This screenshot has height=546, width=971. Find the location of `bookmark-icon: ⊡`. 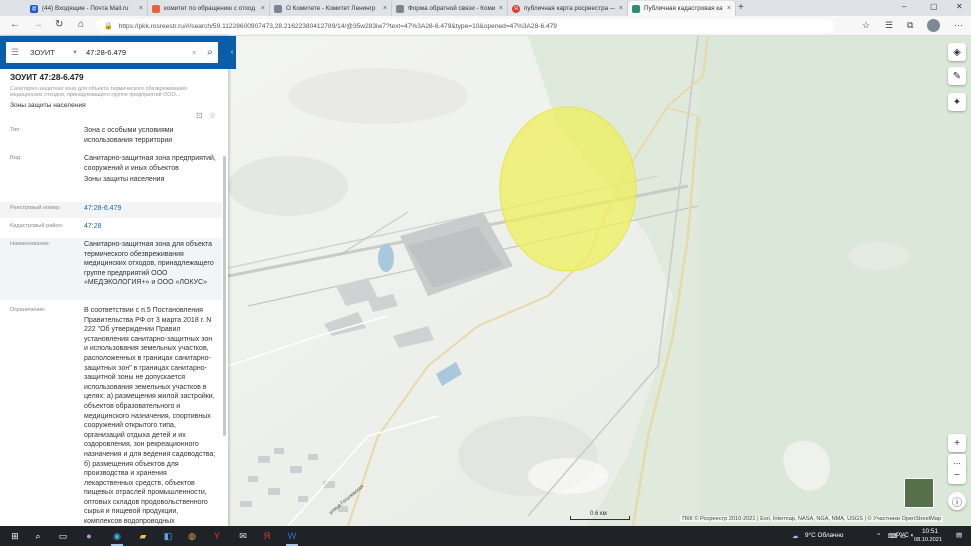

bookmark-icon: ⊡ is located at coordinates (199, 115).